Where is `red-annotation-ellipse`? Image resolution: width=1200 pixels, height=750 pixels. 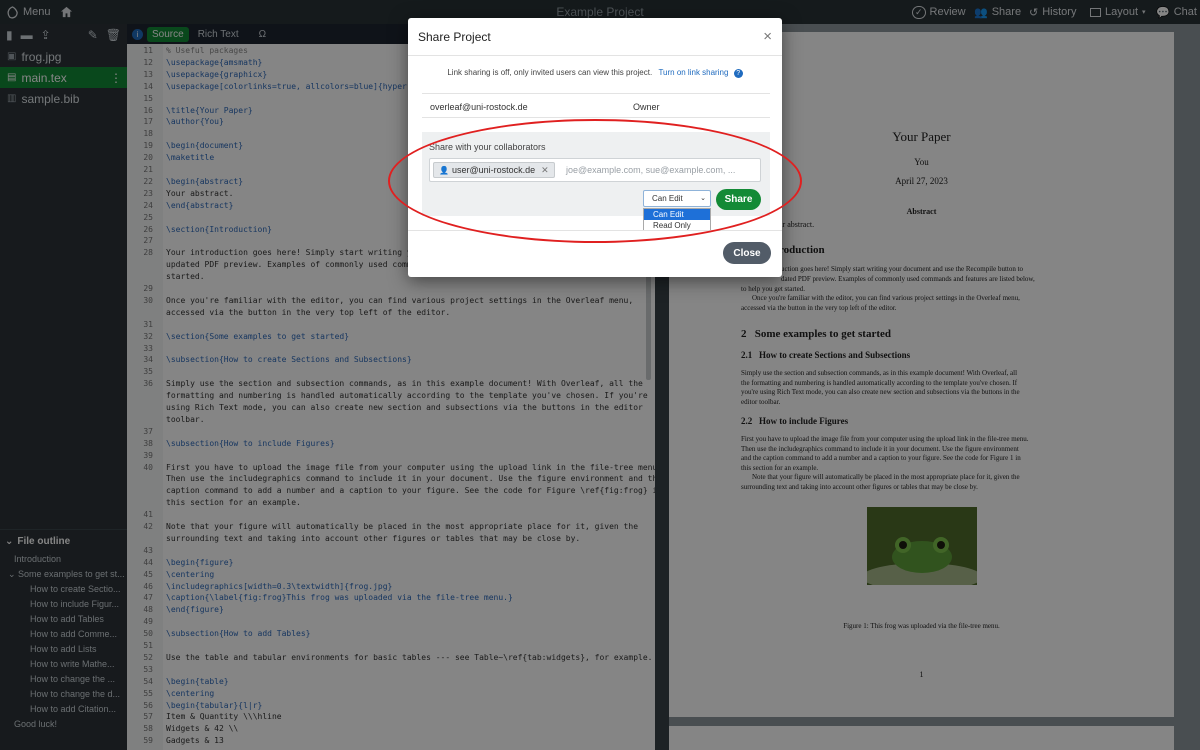 red-annotation-ellipse is located at coordinates (595, 181).